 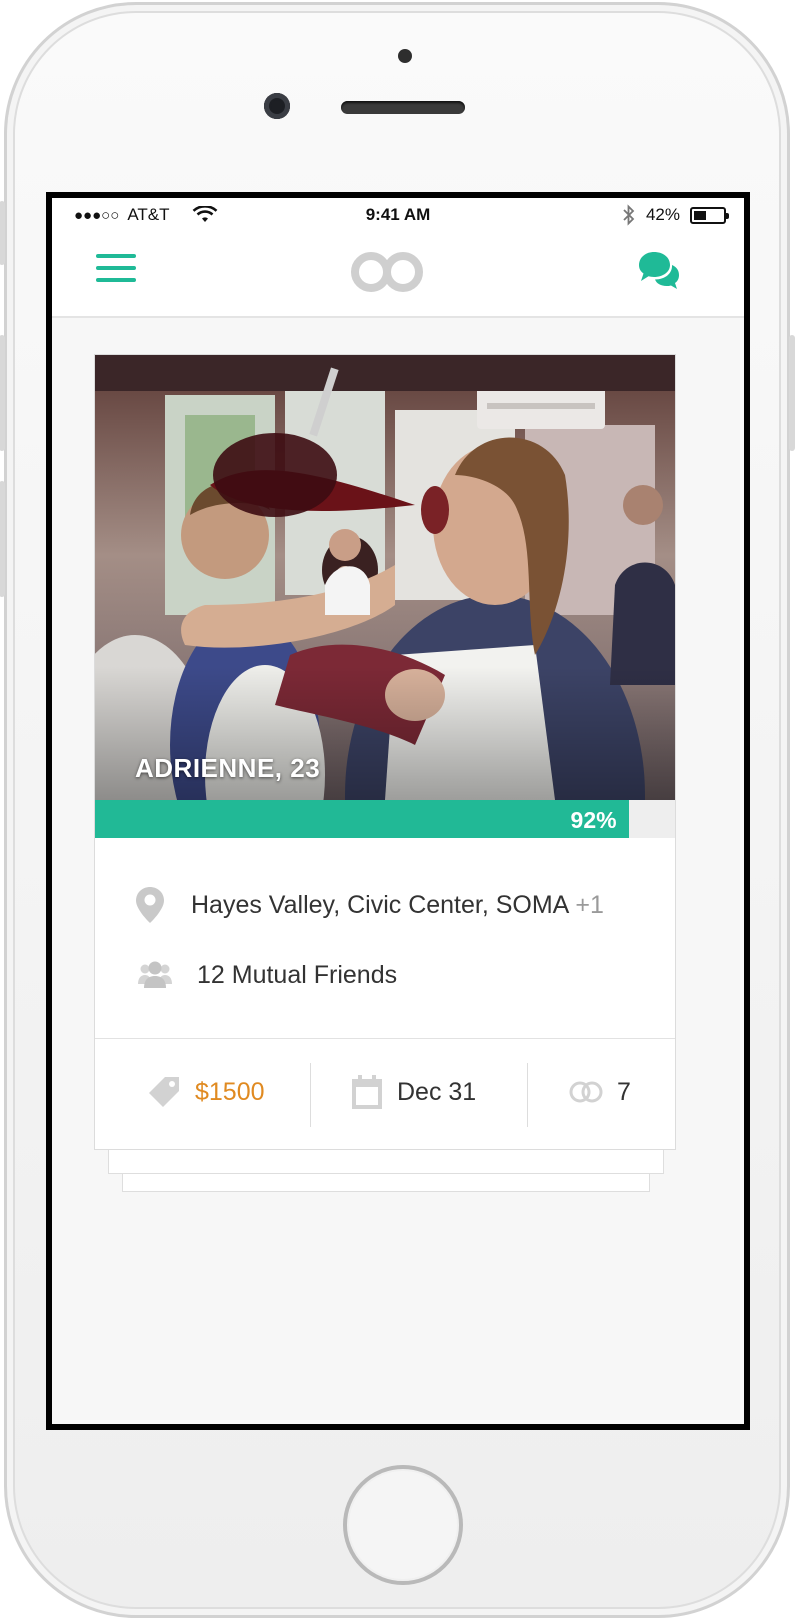 I want to click on nav-bar, so click(x=398, y=275).